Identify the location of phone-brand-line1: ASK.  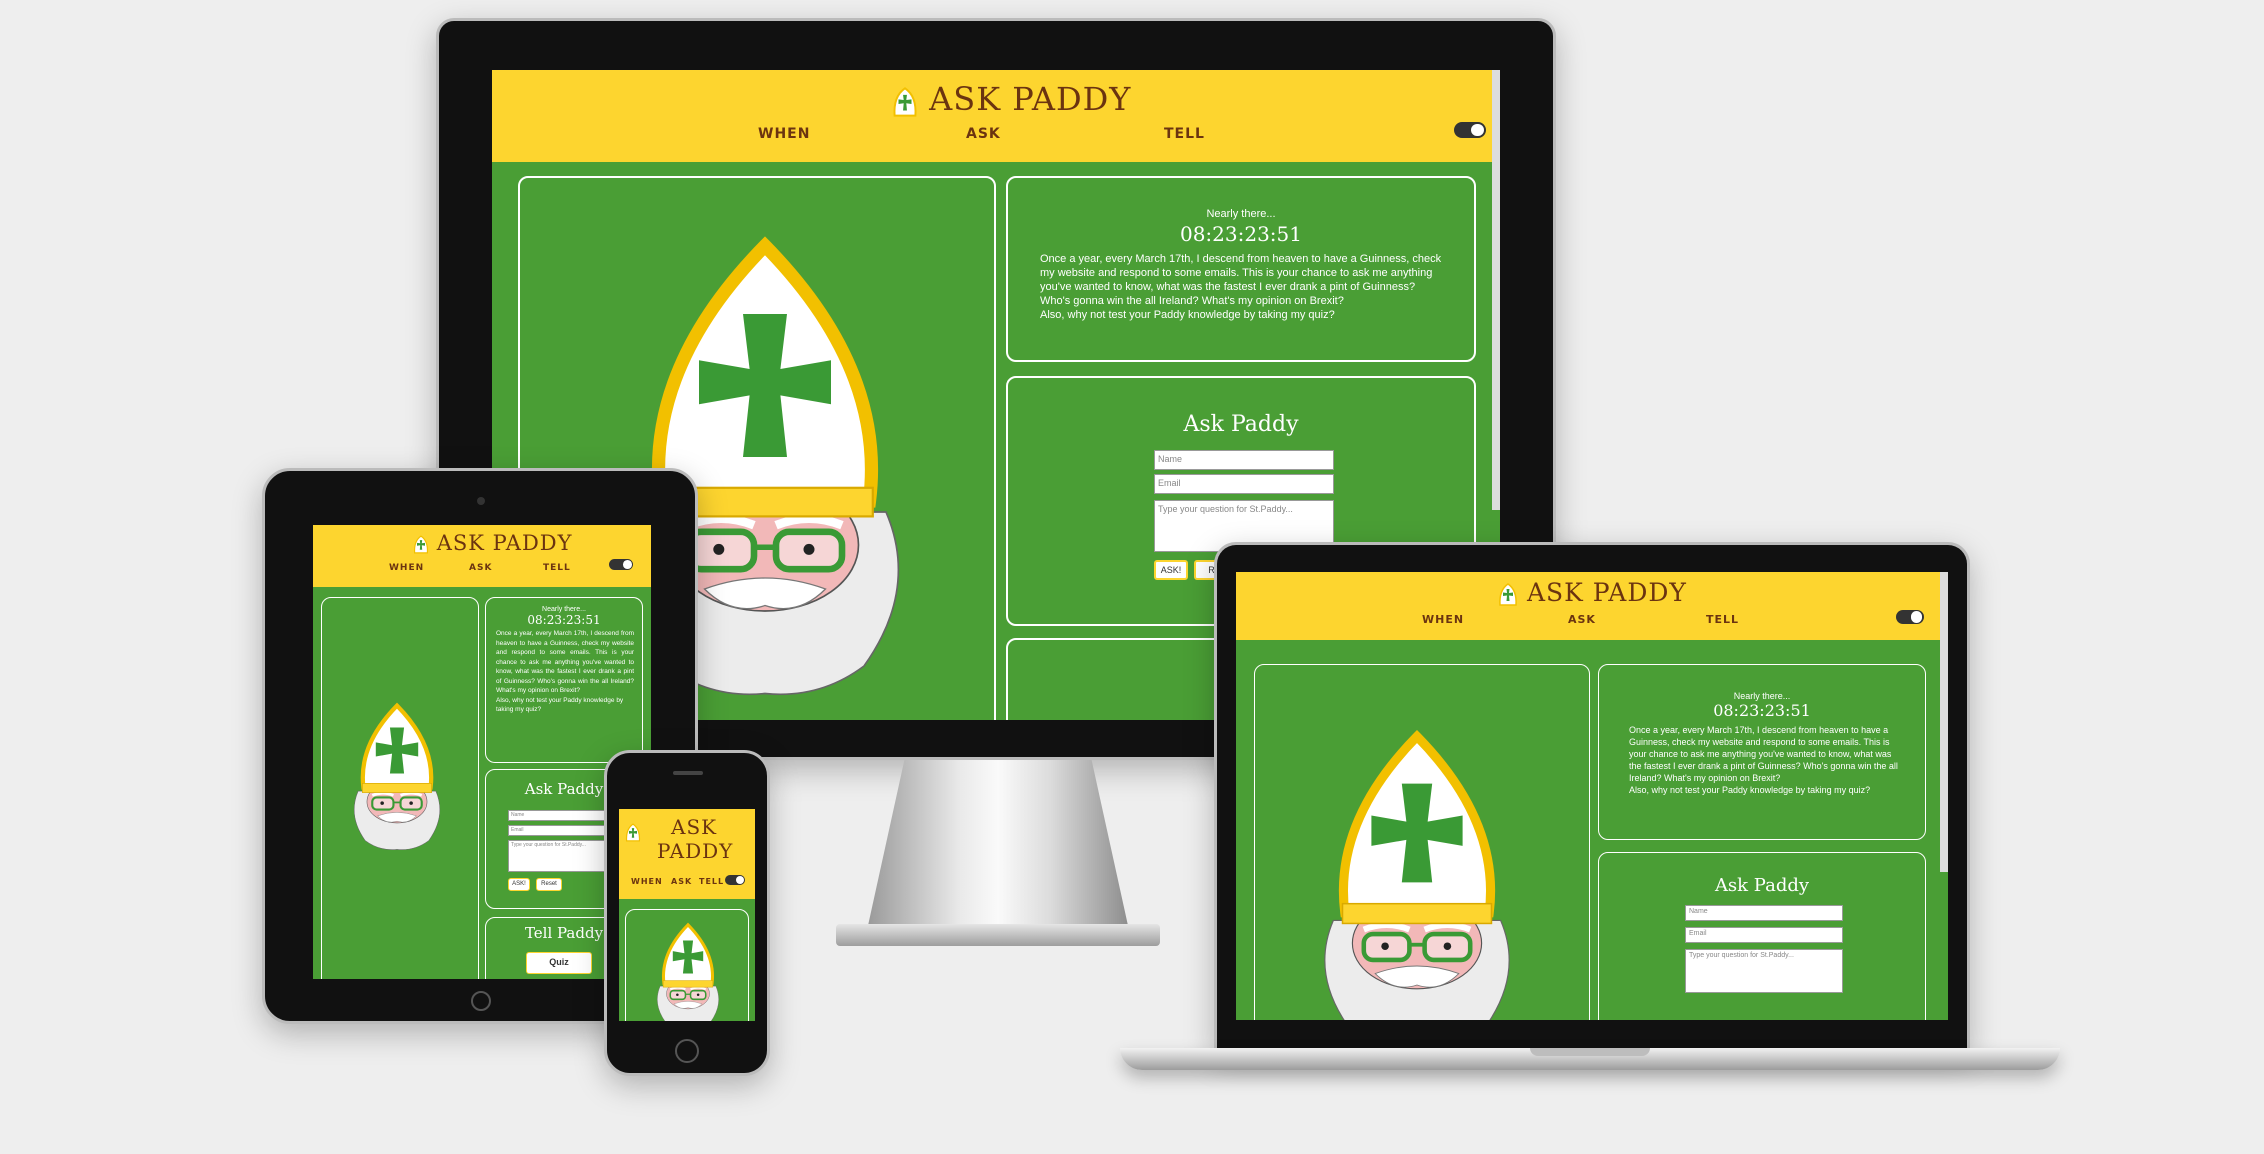
(694, 827).